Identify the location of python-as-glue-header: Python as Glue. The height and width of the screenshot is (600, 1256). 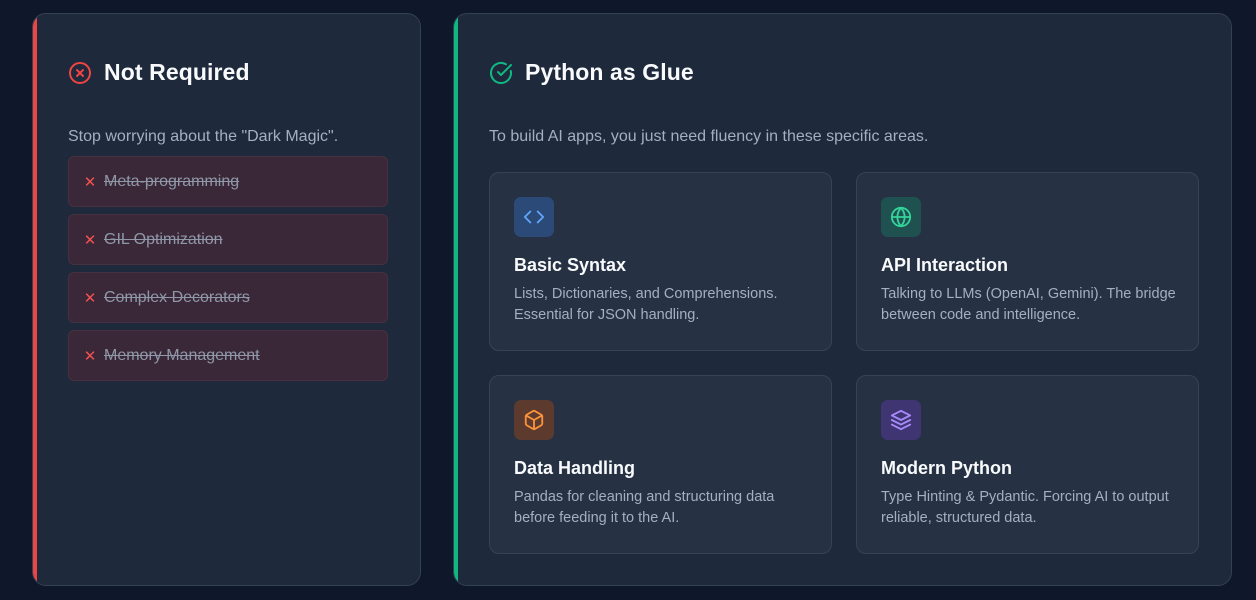
(591, 72).